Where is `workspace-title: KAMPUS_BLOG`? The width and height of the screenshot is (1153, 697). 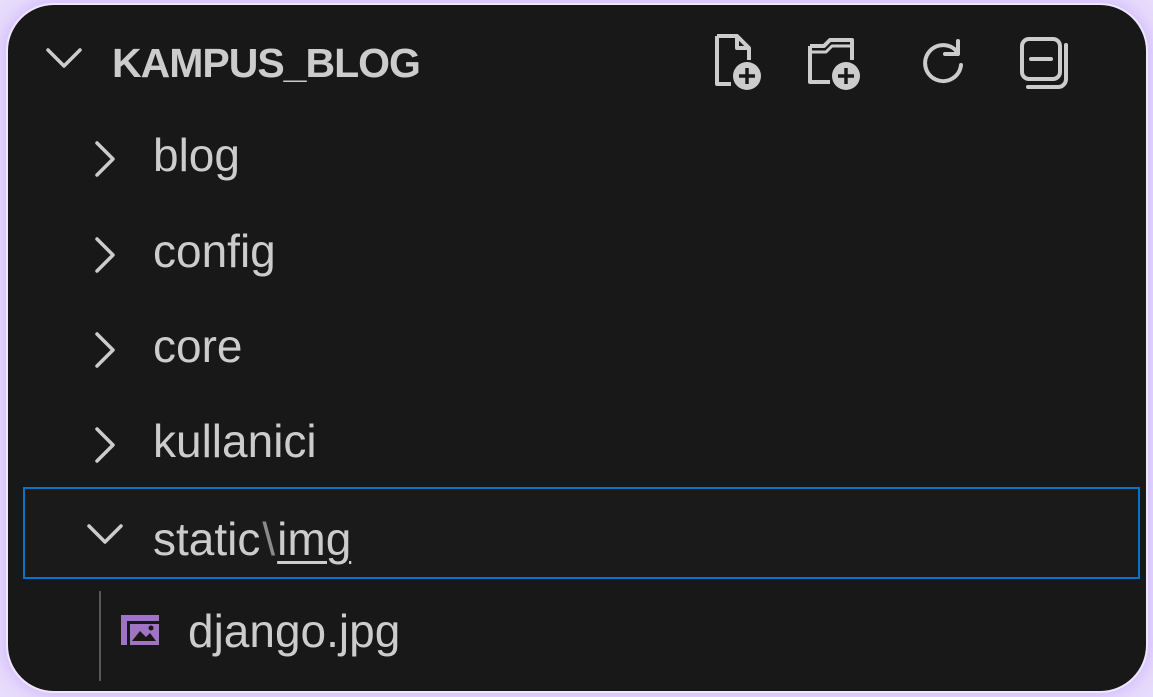
workspace-title: KAMPUS_BLOG is located at coordinates (266, 63).